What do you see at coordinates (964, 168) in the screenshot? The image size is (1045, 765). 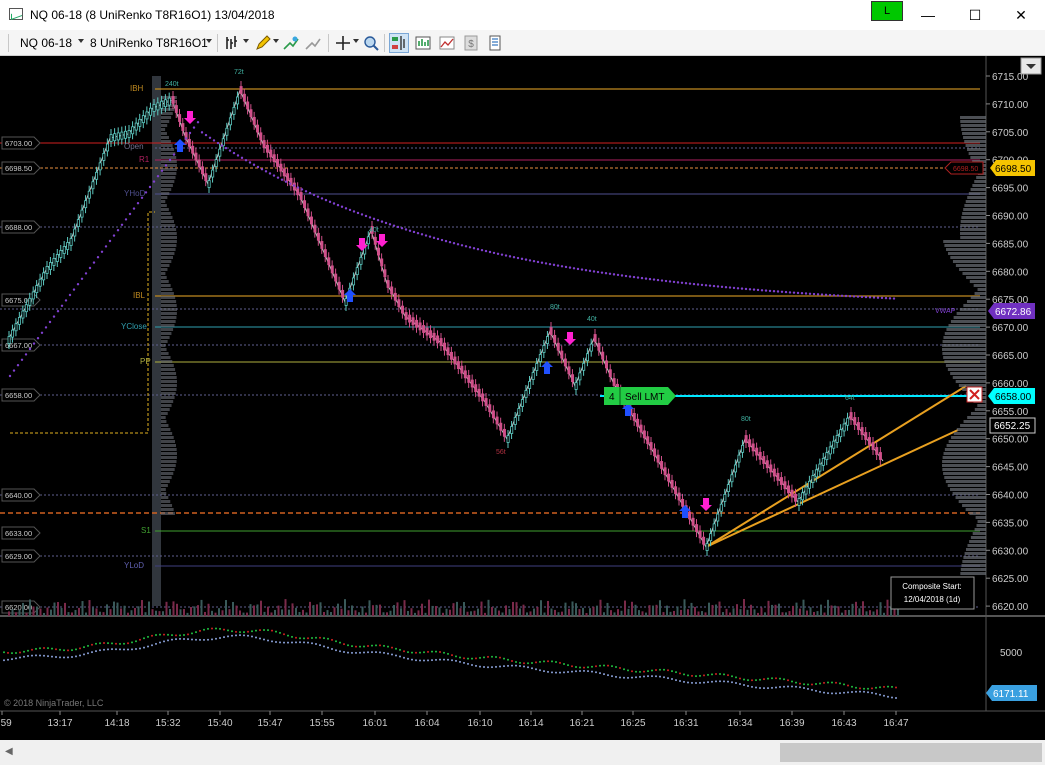 I see `close-caption-tag: 6698.50` at bounding box center [964, 168].